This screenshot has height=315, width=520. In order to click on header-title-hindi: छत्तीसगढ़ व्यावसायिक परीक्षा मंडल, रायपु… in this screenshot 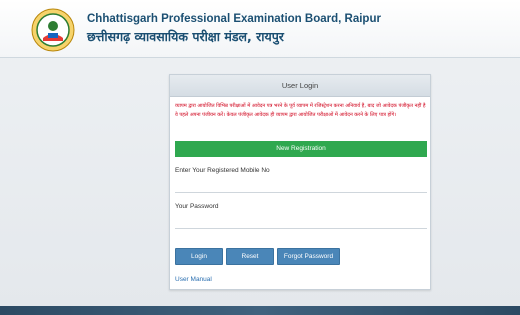, I will do `click(185, 36)`.